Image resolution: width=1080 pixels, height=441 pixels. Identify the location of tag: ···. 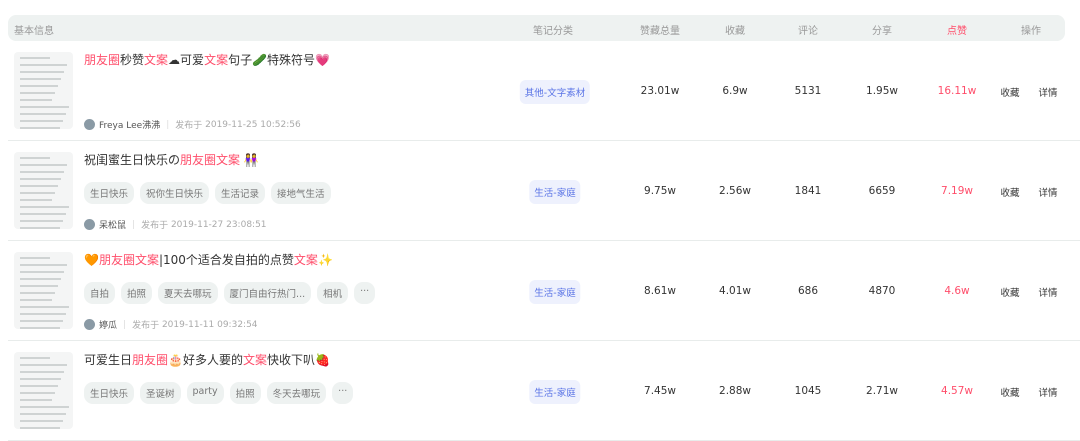
(365, 293).